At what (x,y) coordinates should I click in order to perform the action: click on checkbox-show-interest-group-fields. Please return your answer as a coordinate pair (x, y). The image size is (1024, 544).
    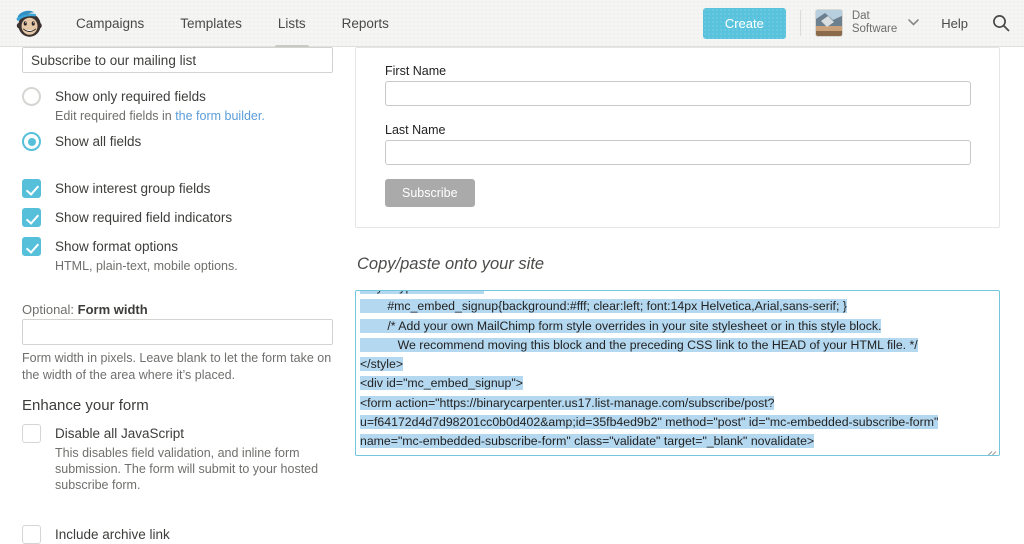
    Looking at the image, I should click on (31, 188).